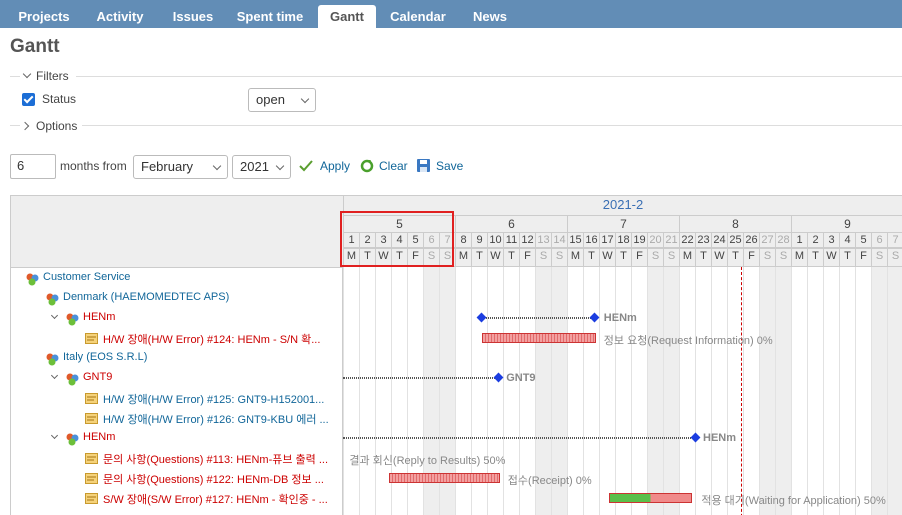 Image resolution: width=902 pixels, height=515 pixels. Describe the element at coordinates (543, 240) in the screenshot. I see `day-number: 13` at that location.